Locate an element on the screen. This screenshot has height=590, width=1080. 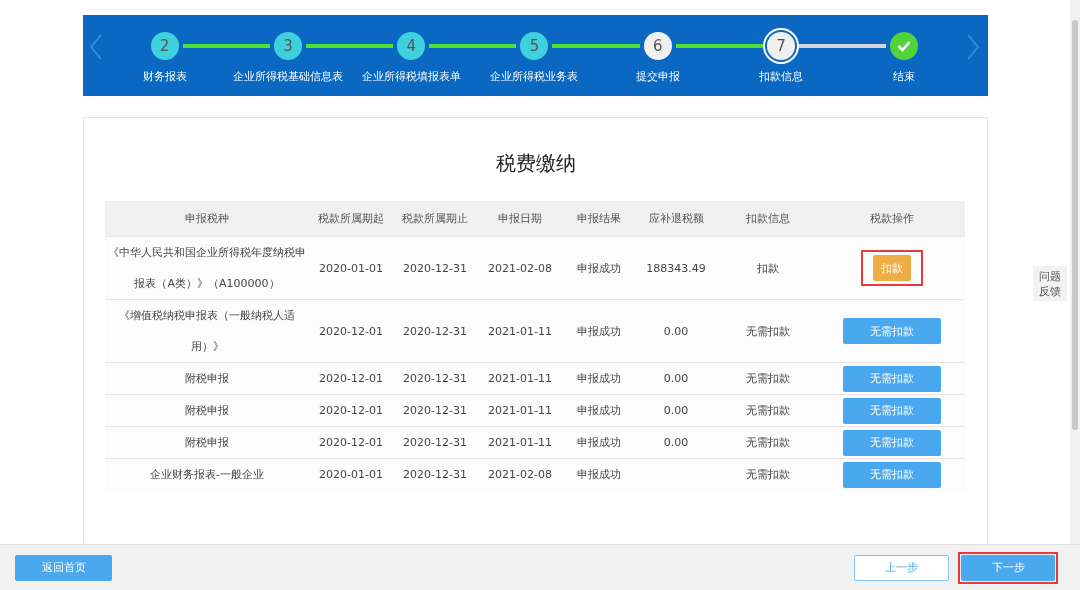
check-icon is located at coordinates (904, 46).